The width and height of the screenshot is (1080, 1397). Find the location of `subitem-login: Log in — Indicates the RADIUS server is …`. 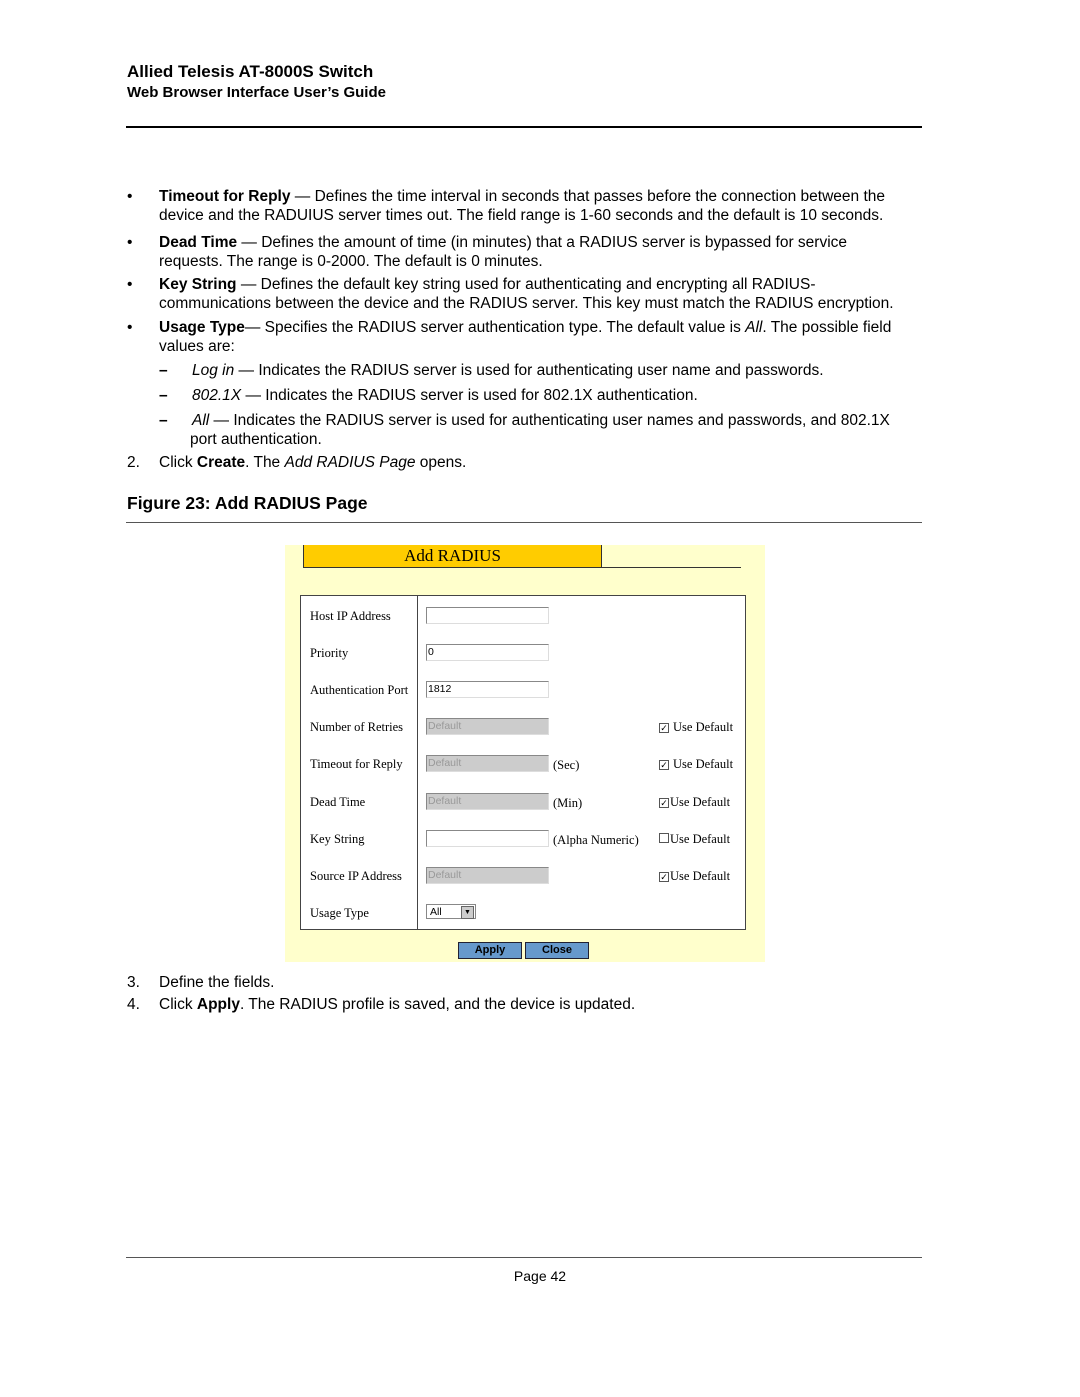

subitem-login: Log in — Indicates the RADIUS server is … is located at coordinates (552, 370).